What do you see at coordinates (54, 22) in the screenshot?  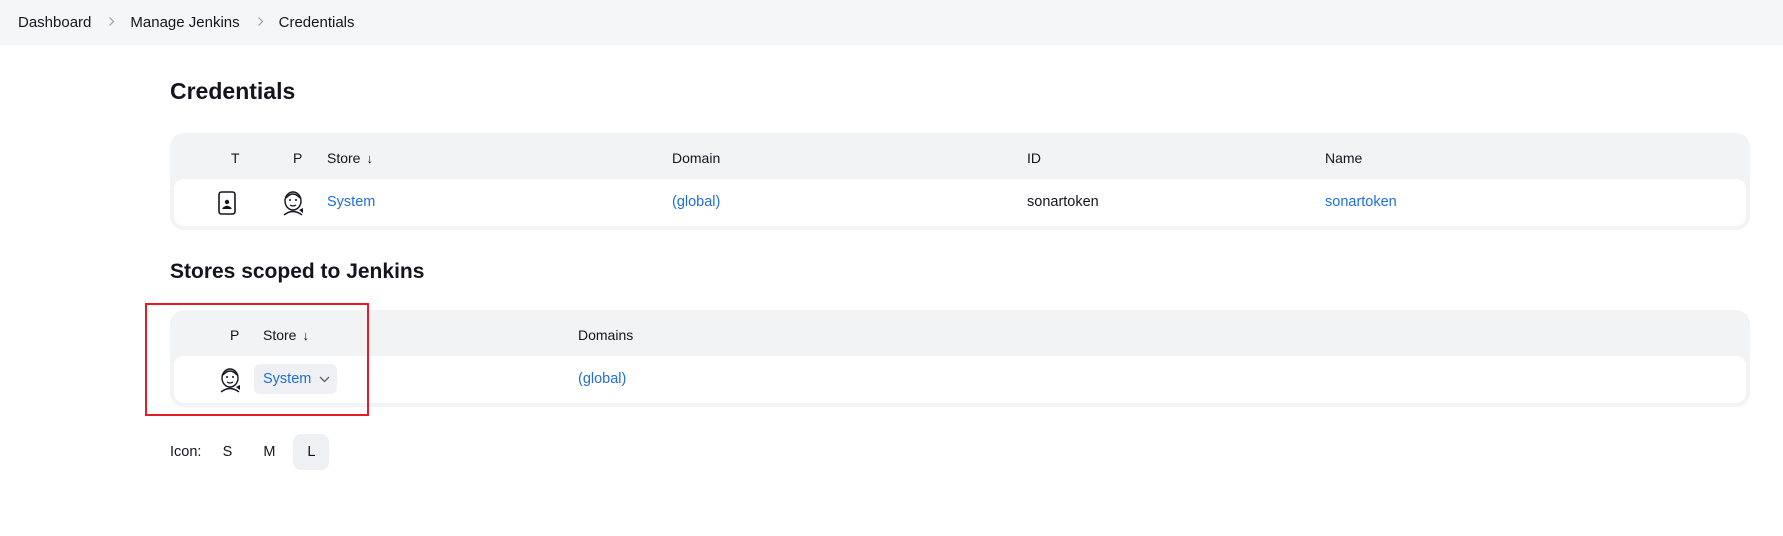 I see `breadcrumb-dashboard: Dashboard` at bounding box center [54, 22].